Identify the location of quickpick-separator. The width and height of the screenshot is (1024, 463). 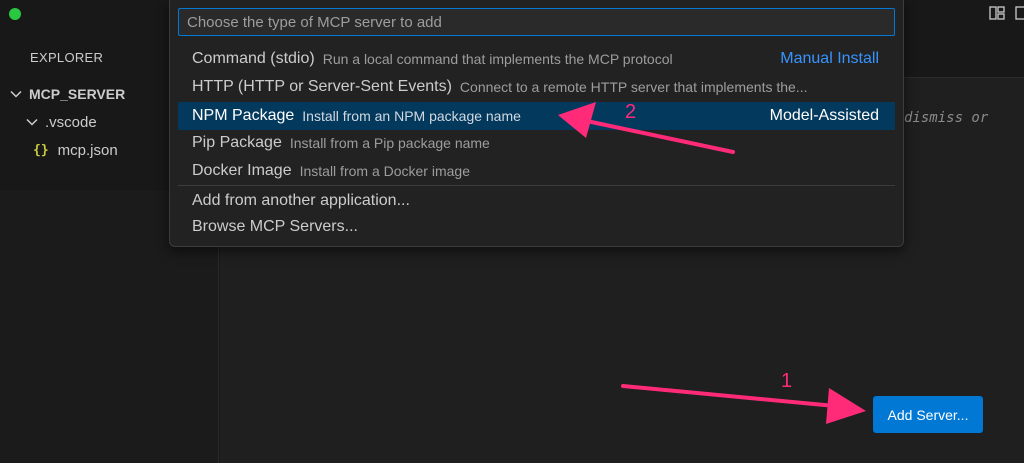
(536, 185).